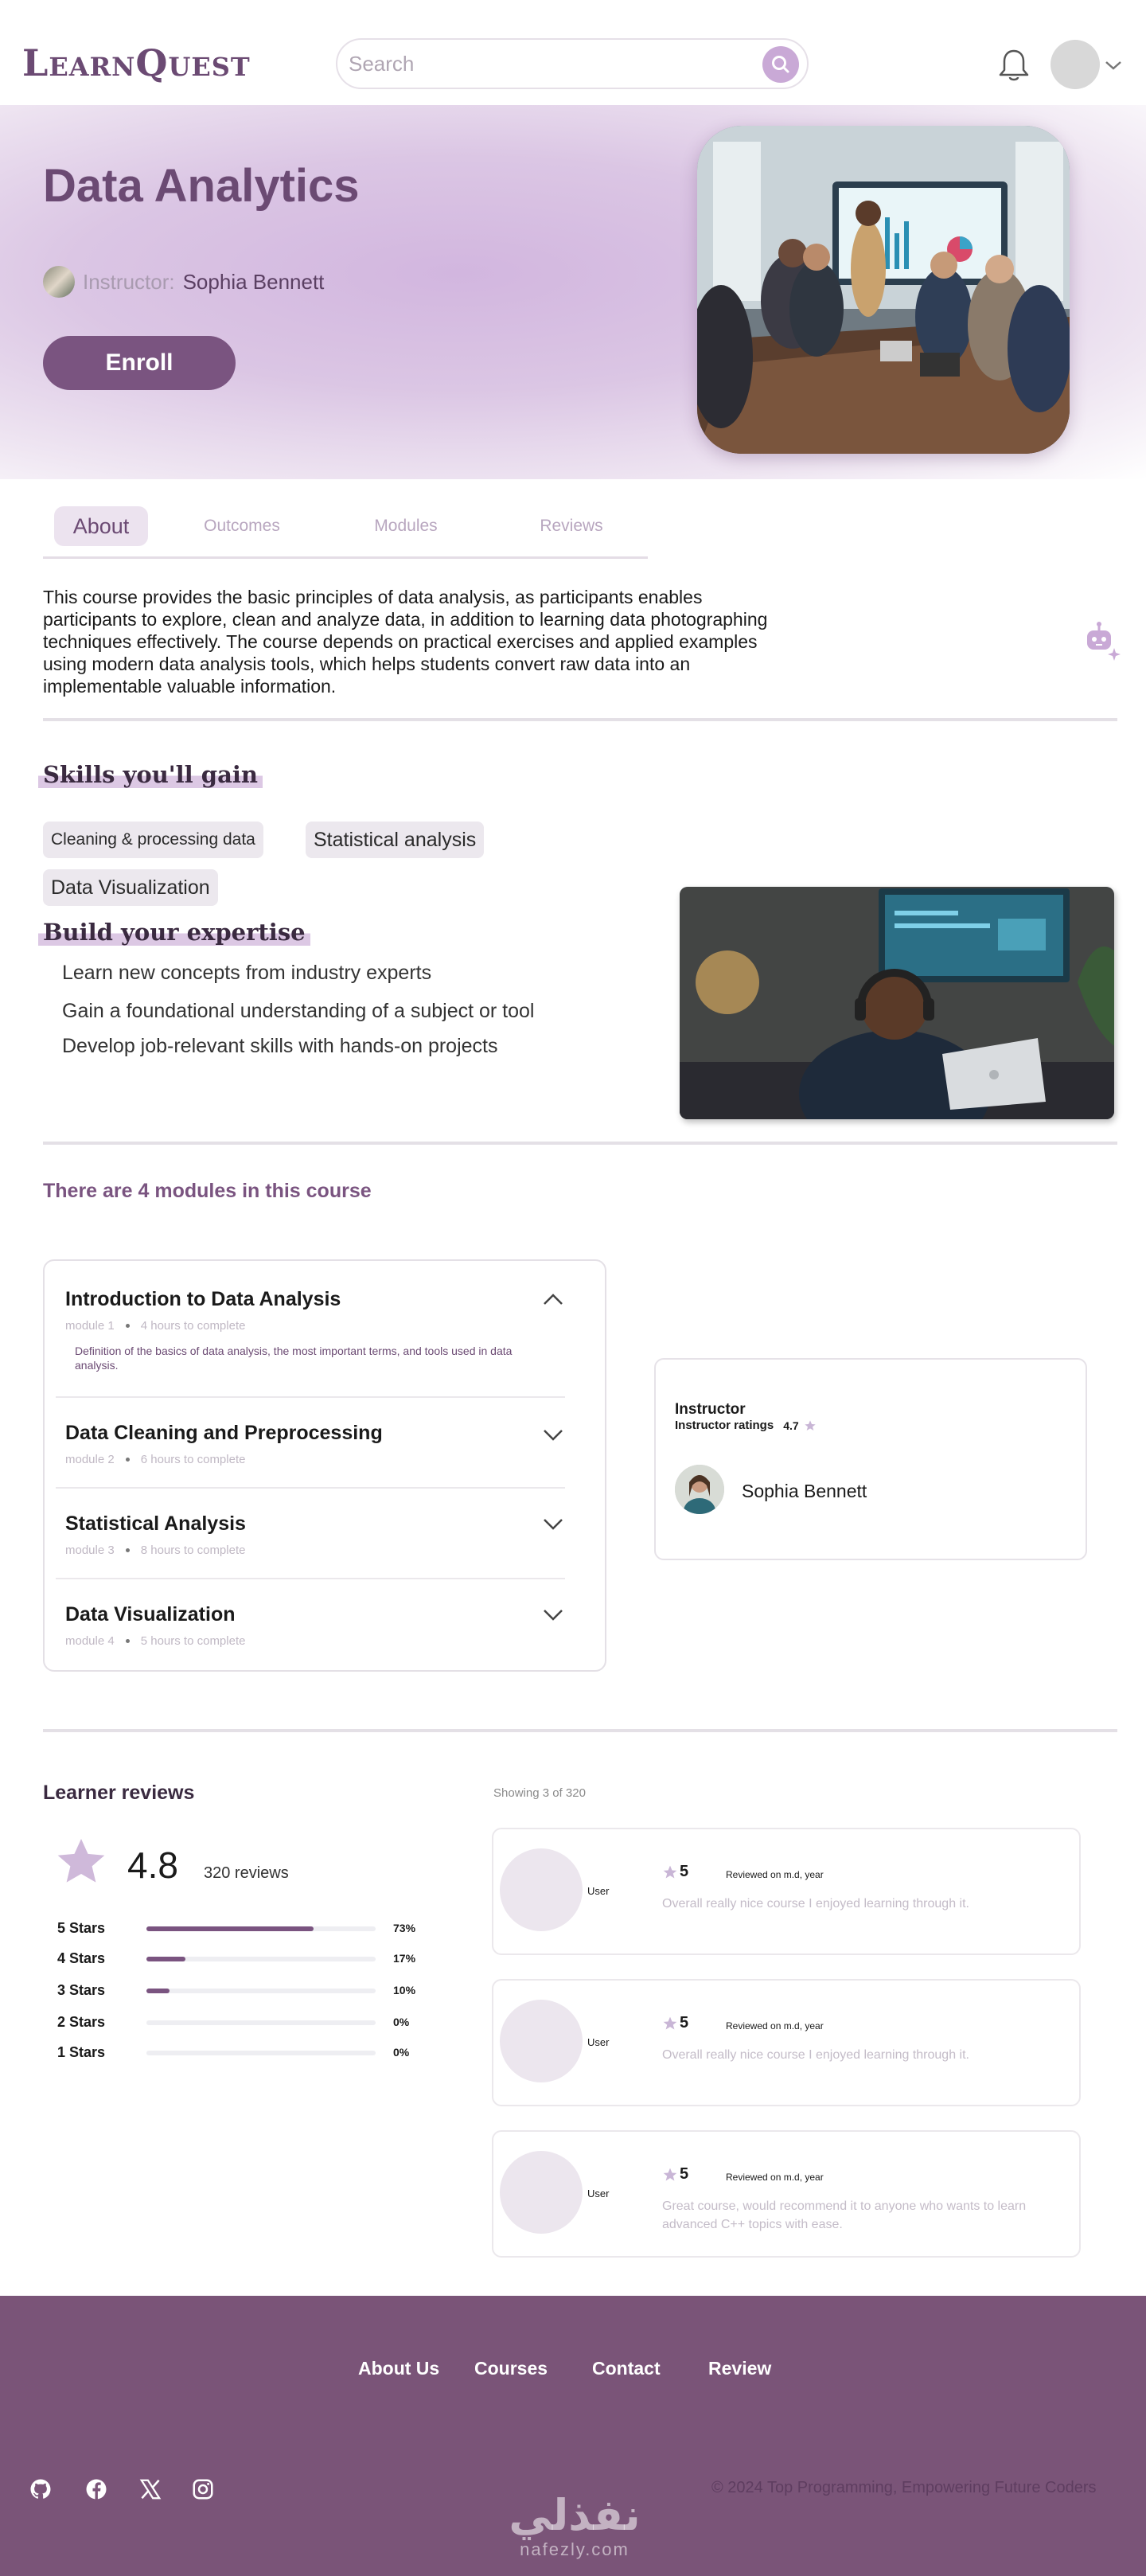  Describe the element at coordinates (139, 363) in the screenshot. I see `enroll-button: Enroll` at that location.